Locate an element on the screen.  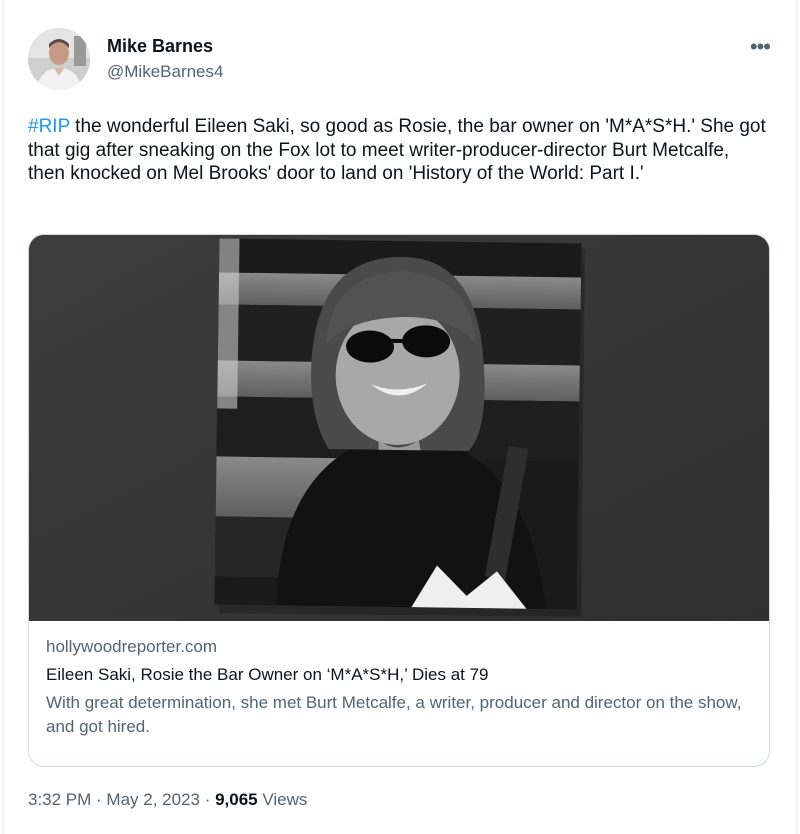
hashtag-link: #RIP is located at coordinates (49, 126).